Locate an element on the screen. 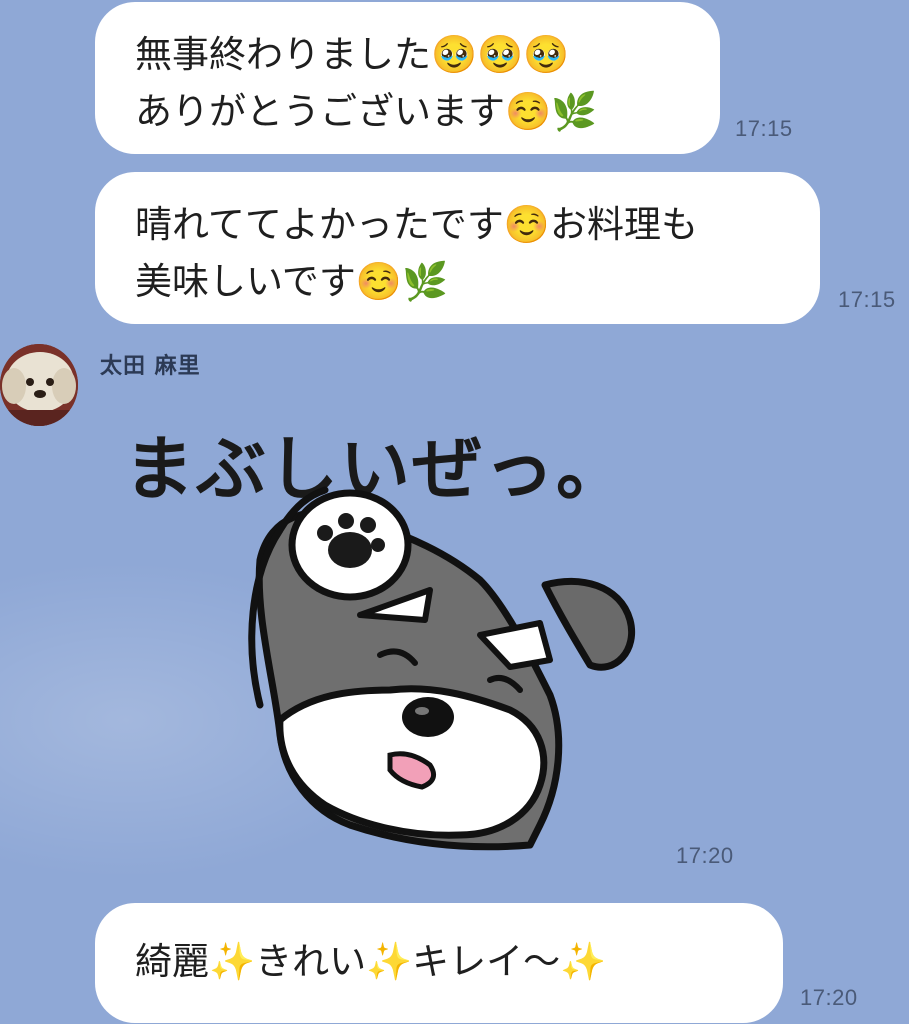  message-bubble-1: 無事終わりました🥹🥹🥹 ありがとうございます☺️🌿 is located at coordinates (407, 78).